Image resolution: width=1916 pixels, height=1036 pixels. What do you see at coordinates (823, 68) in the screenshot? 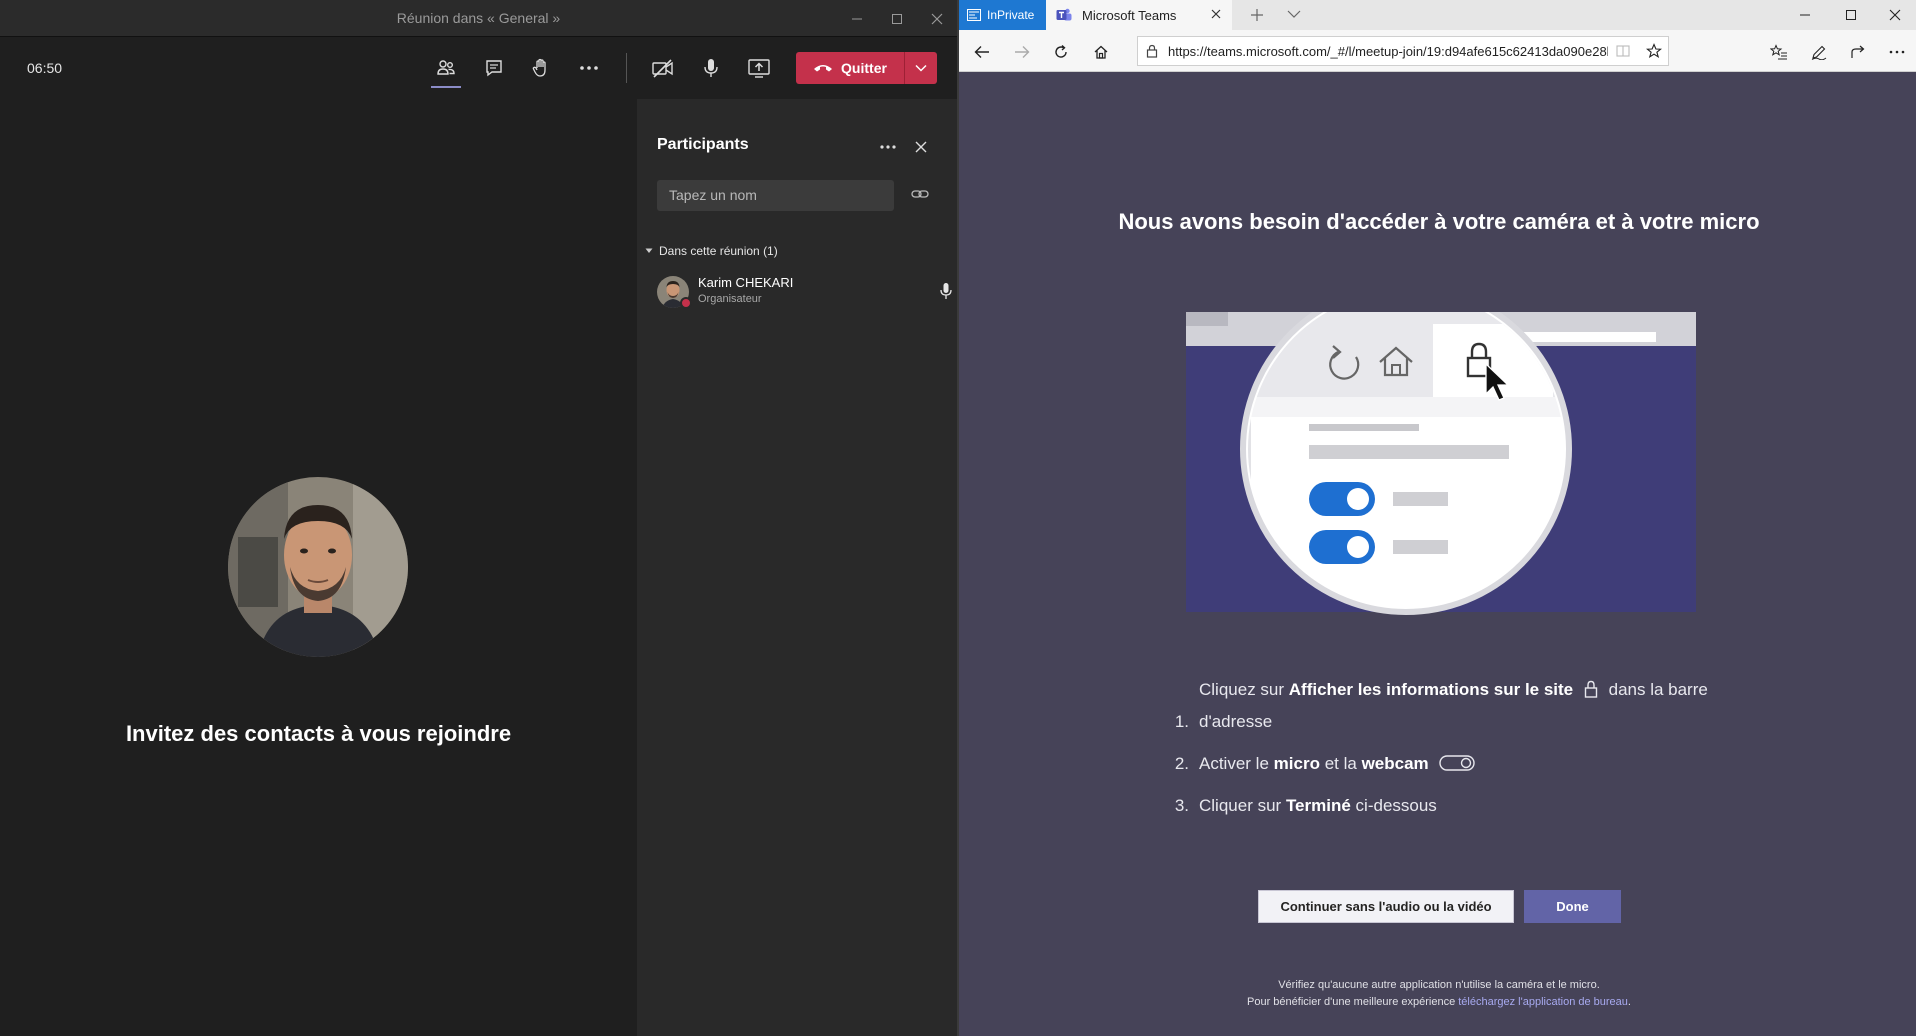
I see `hang-up-icon` at bounding box center [823, 68].